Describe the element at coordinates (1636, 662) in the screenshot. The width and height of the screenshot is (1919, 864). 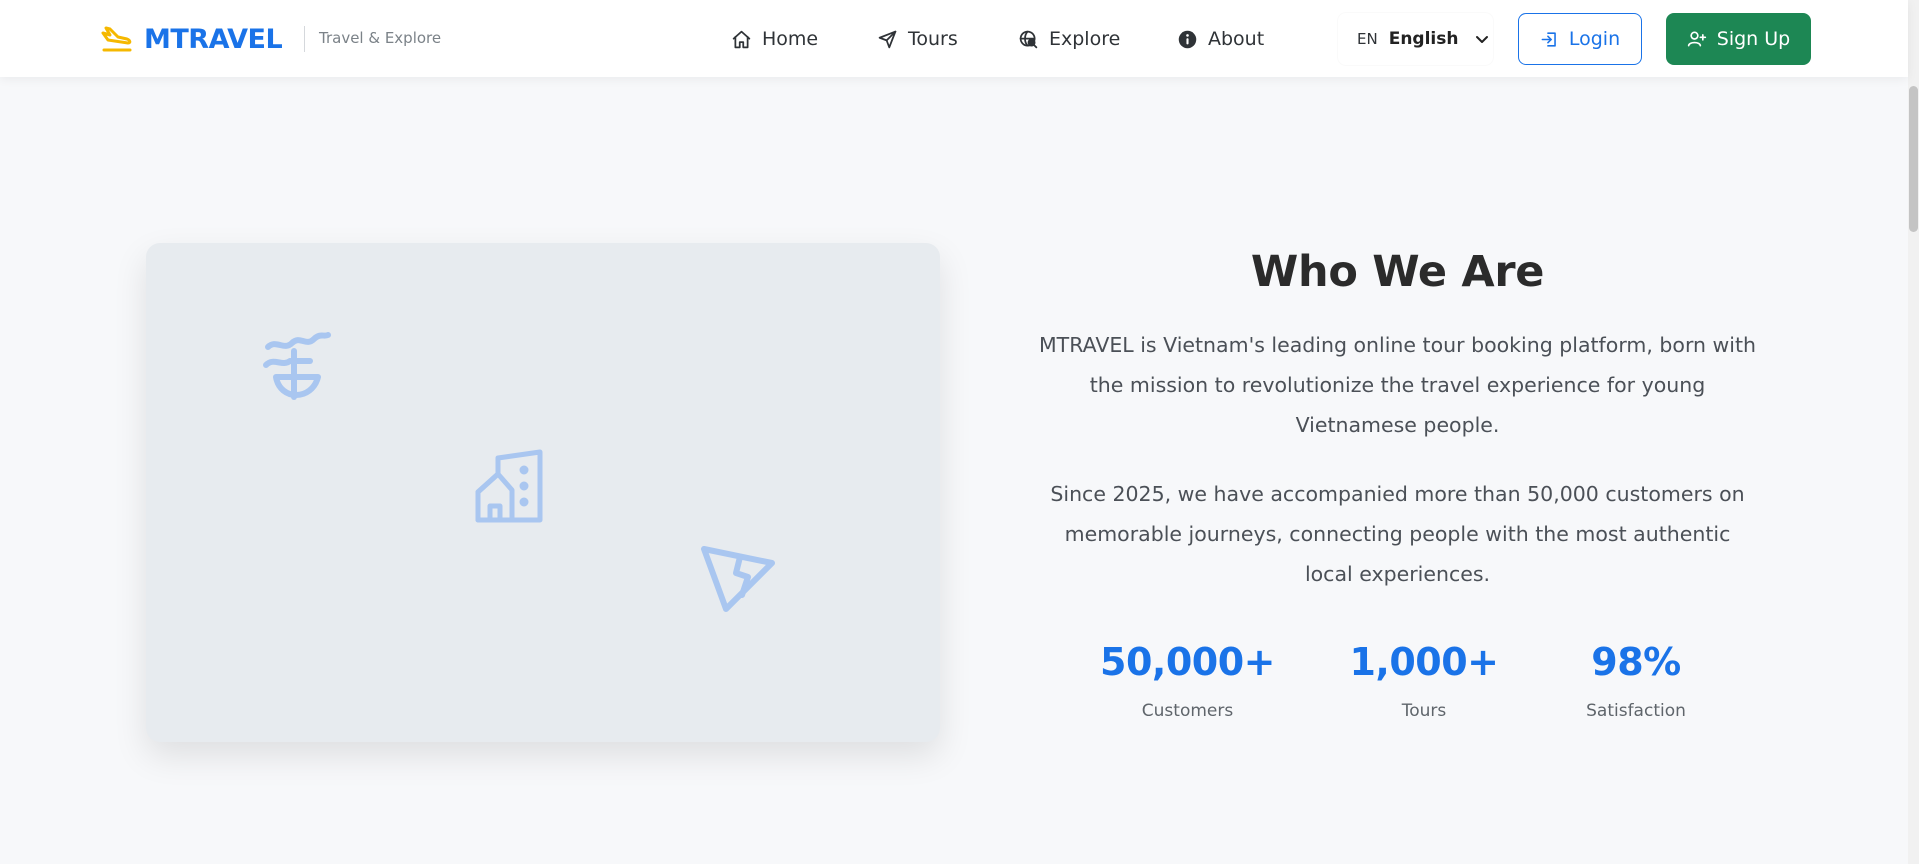
I see `stat-value: 98%` at that location.